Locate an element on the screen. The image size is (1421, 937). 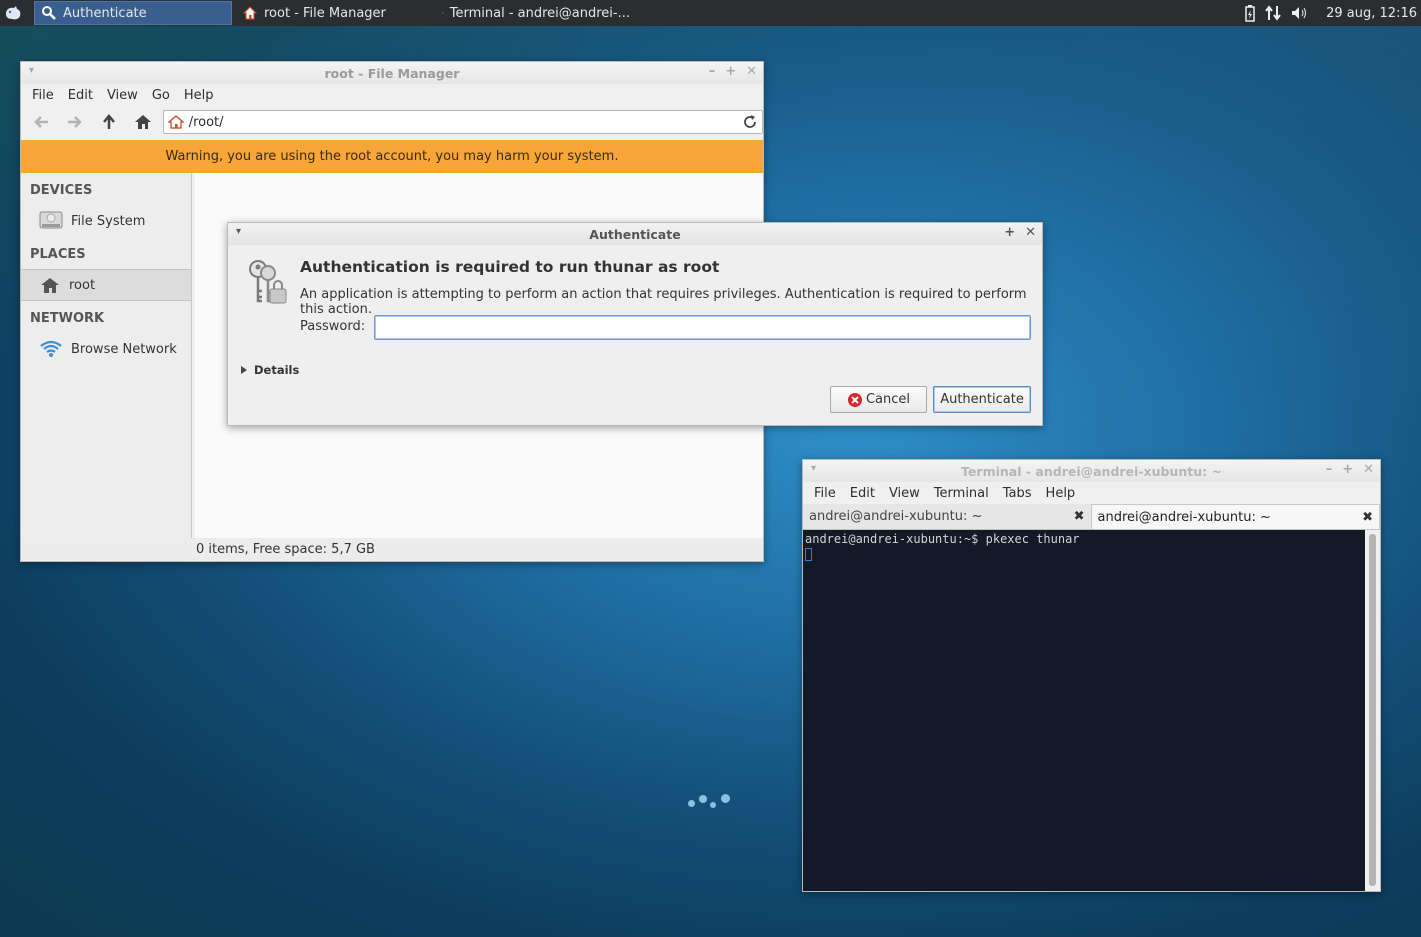
sidebar-item-label: Browse Network is located at coordinates (124, 349).